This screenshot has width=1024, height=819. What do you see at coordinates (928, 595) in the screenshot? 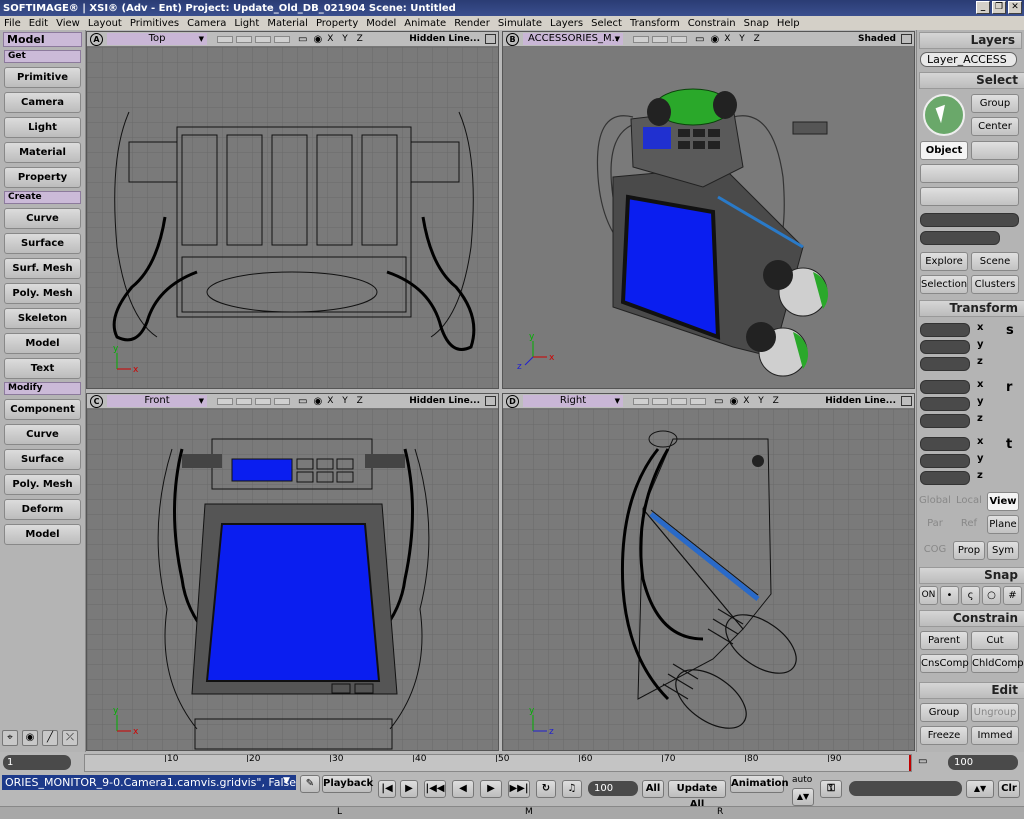
I see `snap-on-button: ON` at bounding box center [928, 595].